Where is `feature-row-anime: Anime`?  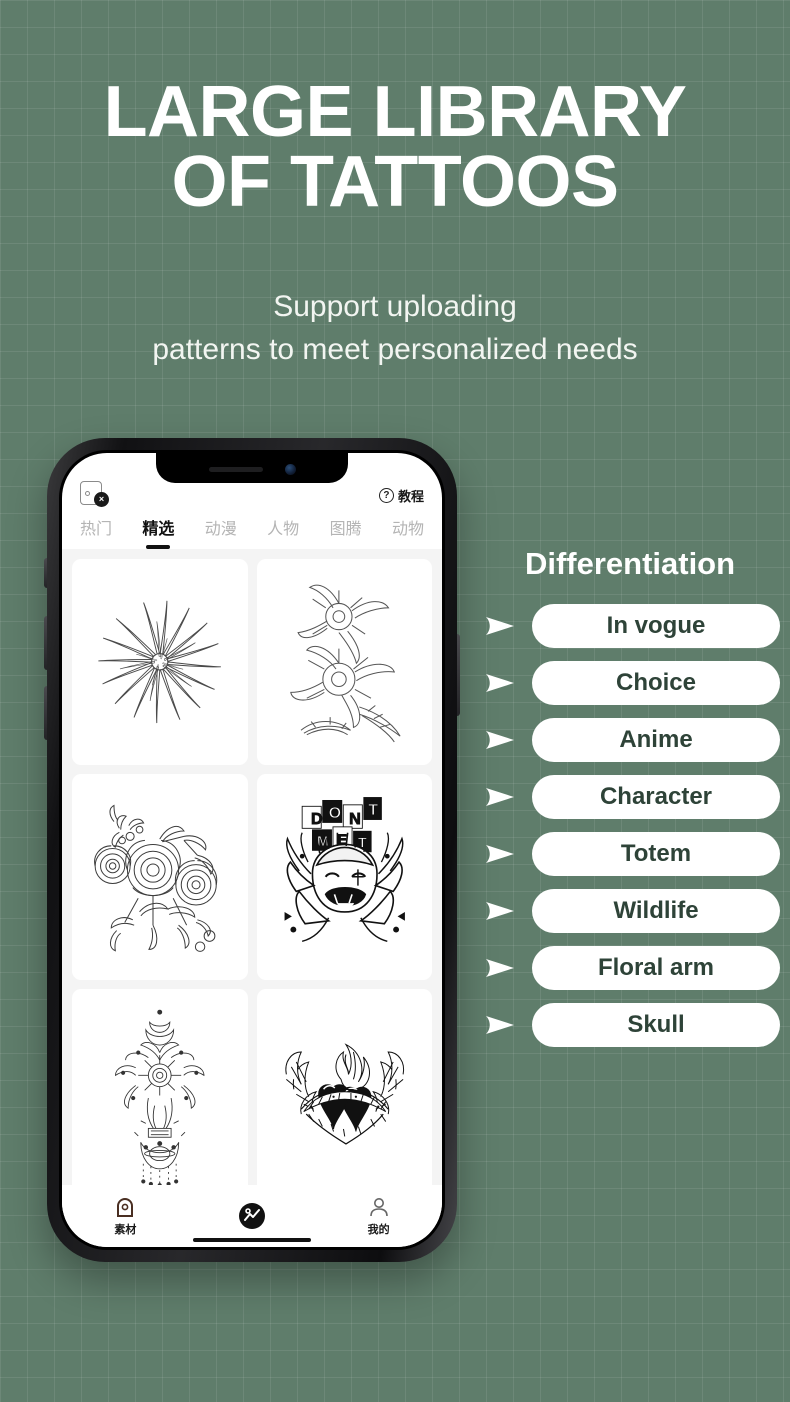 feature-row-anime: Anime is located at coordinates (630, 740).